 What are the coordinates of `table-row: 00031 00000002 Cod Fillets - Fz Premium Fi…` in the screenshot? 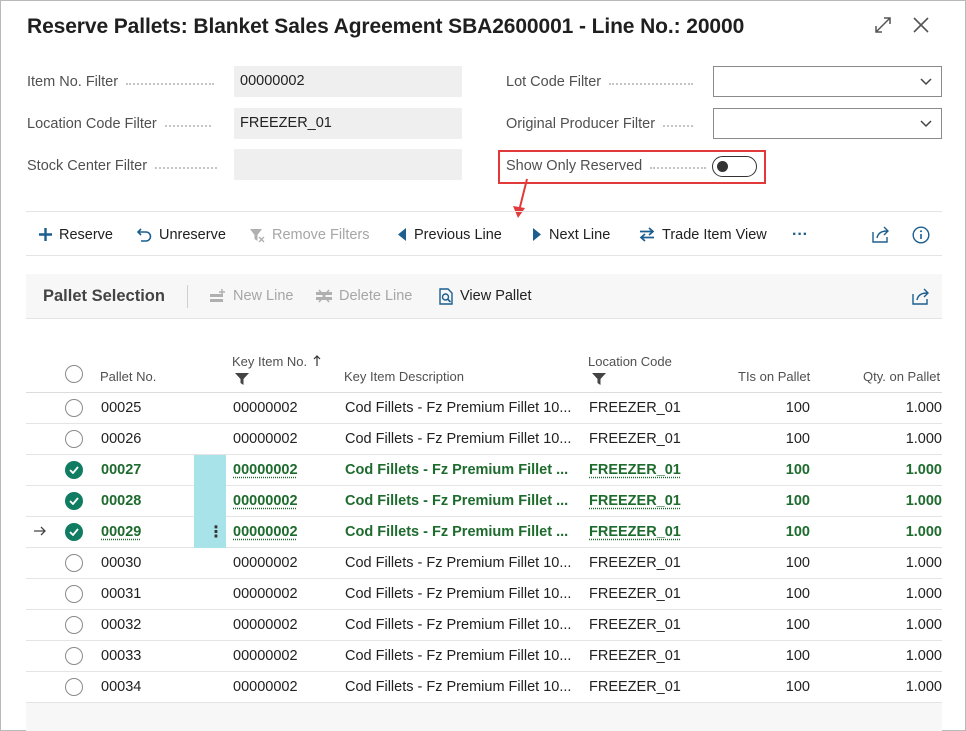 It's located at (484, 594).